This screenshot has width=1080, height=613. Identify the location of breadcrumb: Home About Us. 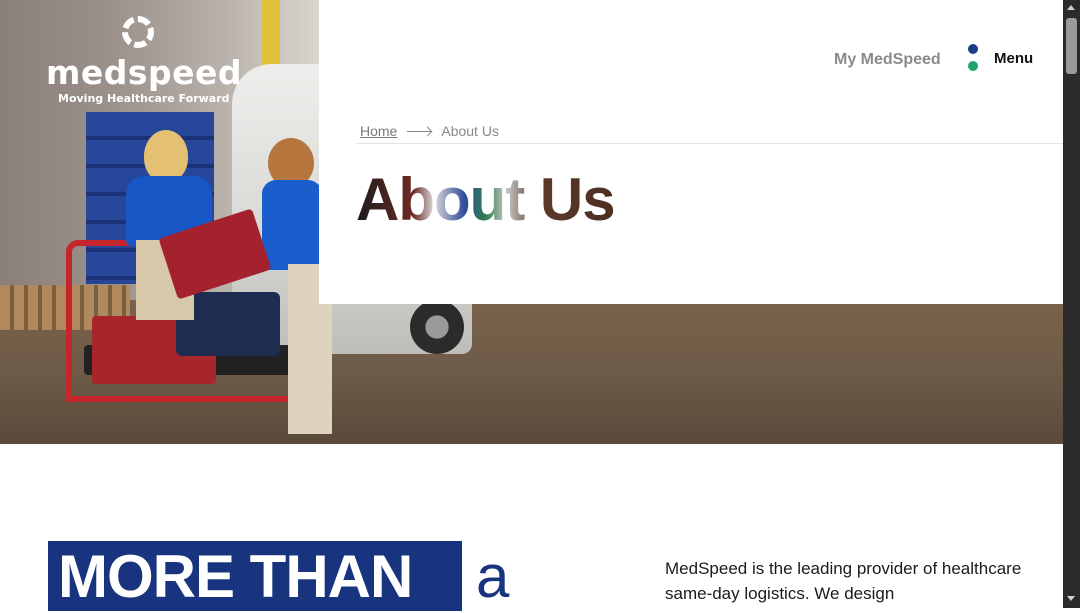
(429, 131).